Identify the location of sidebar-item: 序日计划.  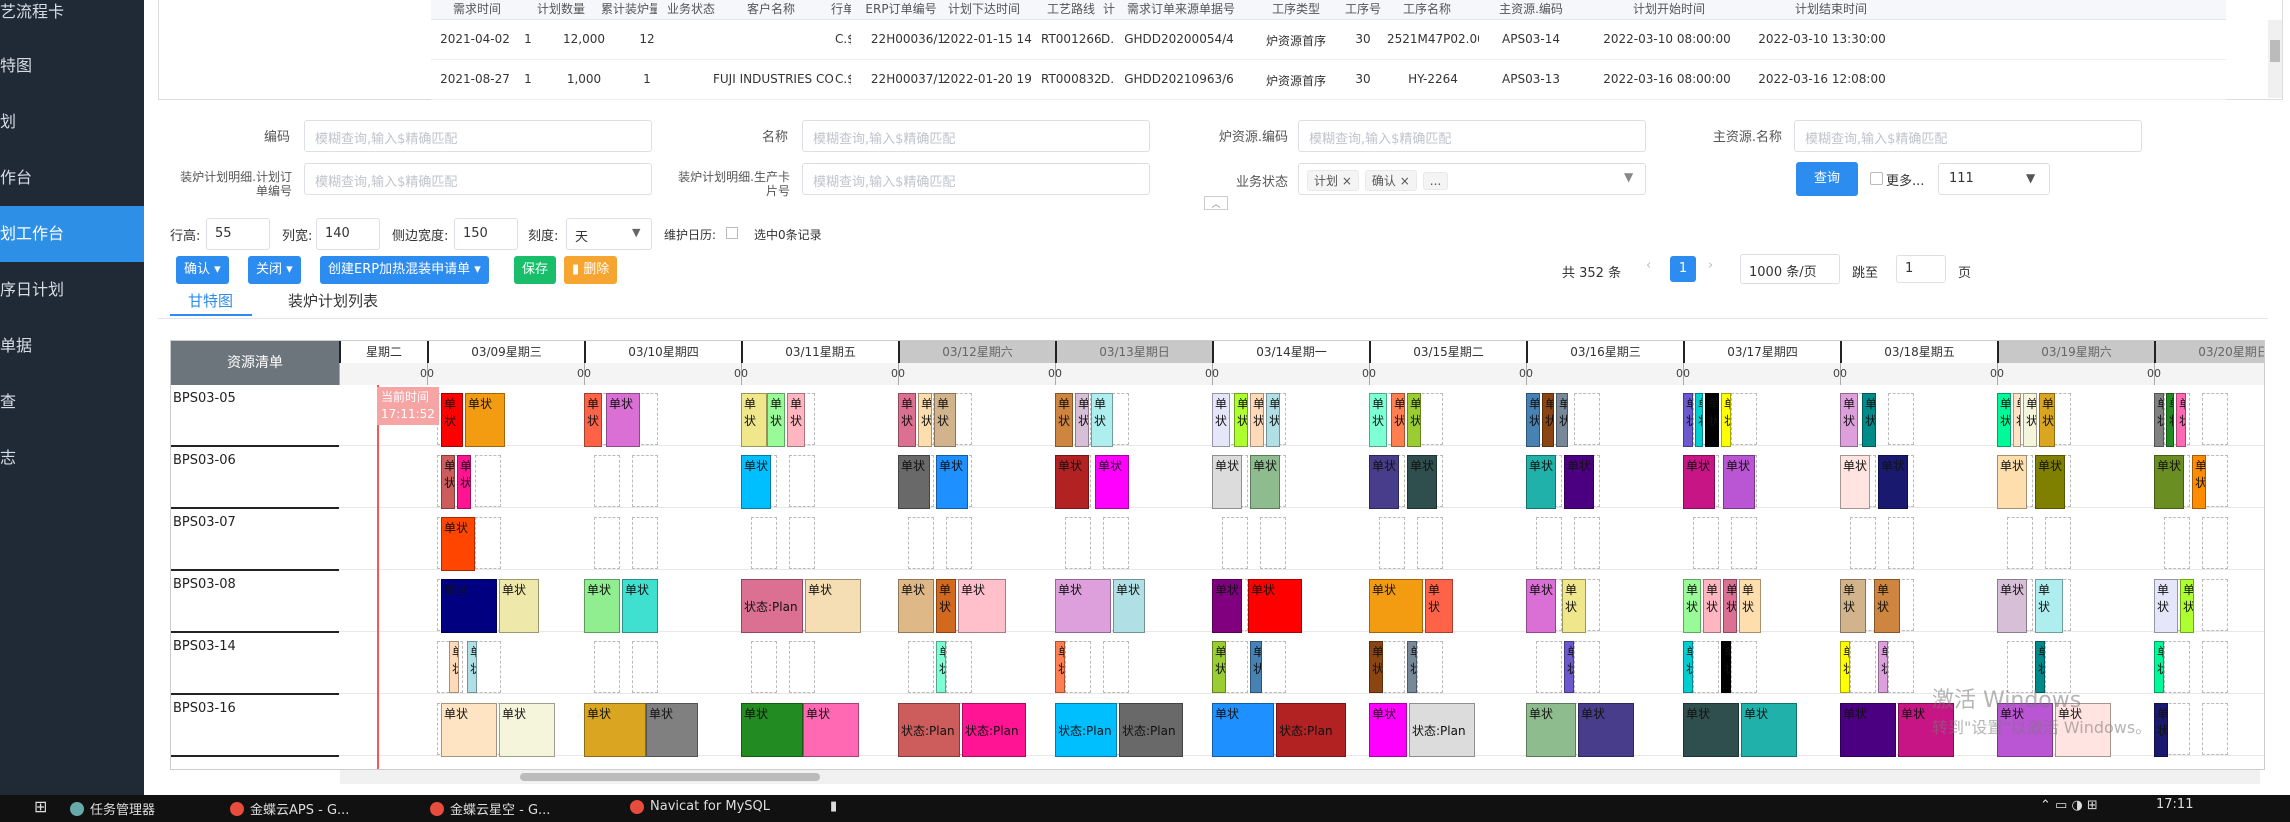
(72, 290).